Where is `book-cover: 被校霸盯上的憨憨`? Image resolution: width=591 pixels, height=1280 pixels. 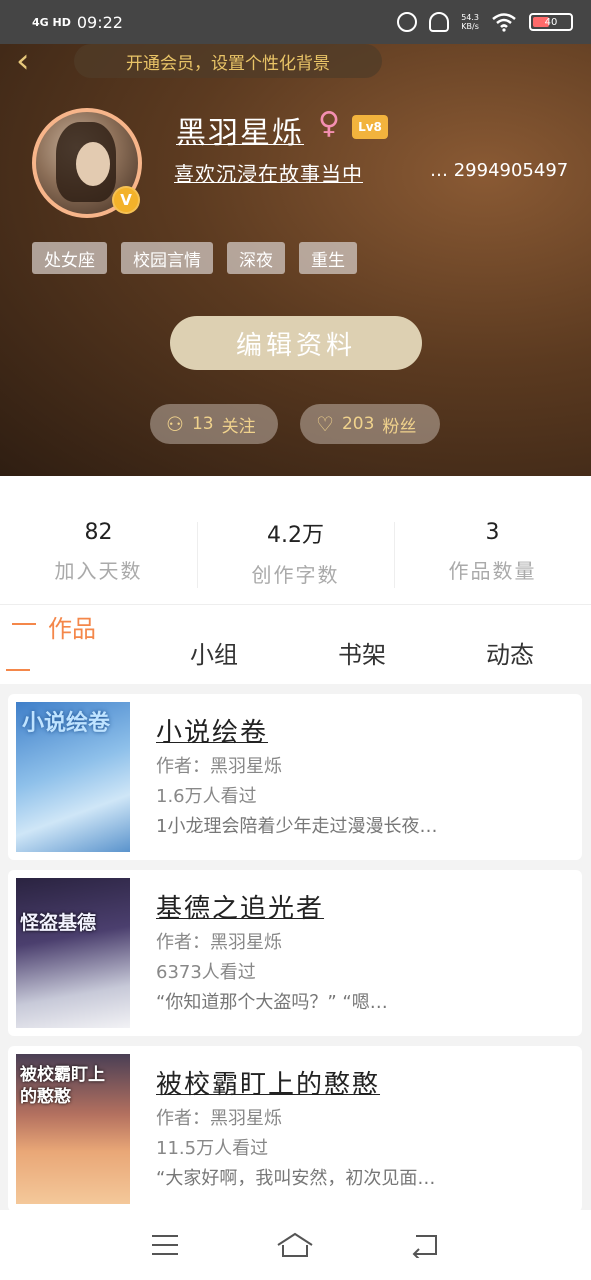 book-cover: 被校霸盯上的憨憨 is located at coordinates (73, 1129).